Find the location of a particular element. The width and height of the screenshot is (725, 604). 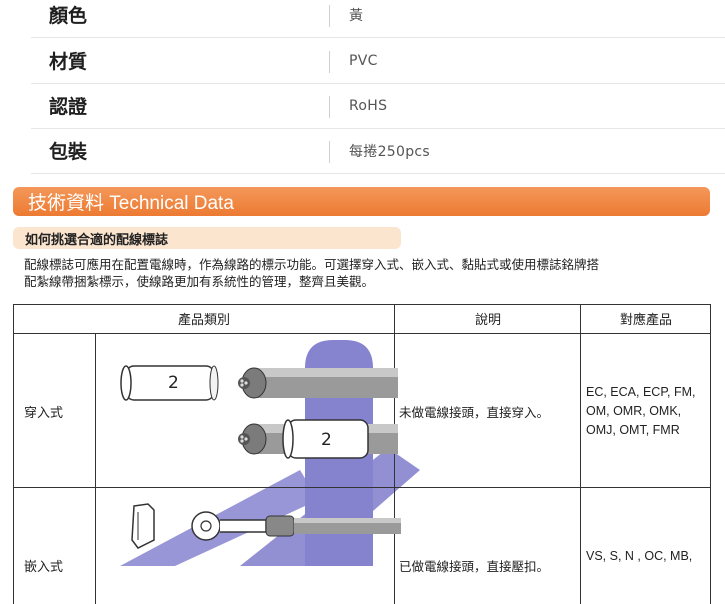

row-products: VS, S, N , OC, MB, is located at coordinates (639, 556).